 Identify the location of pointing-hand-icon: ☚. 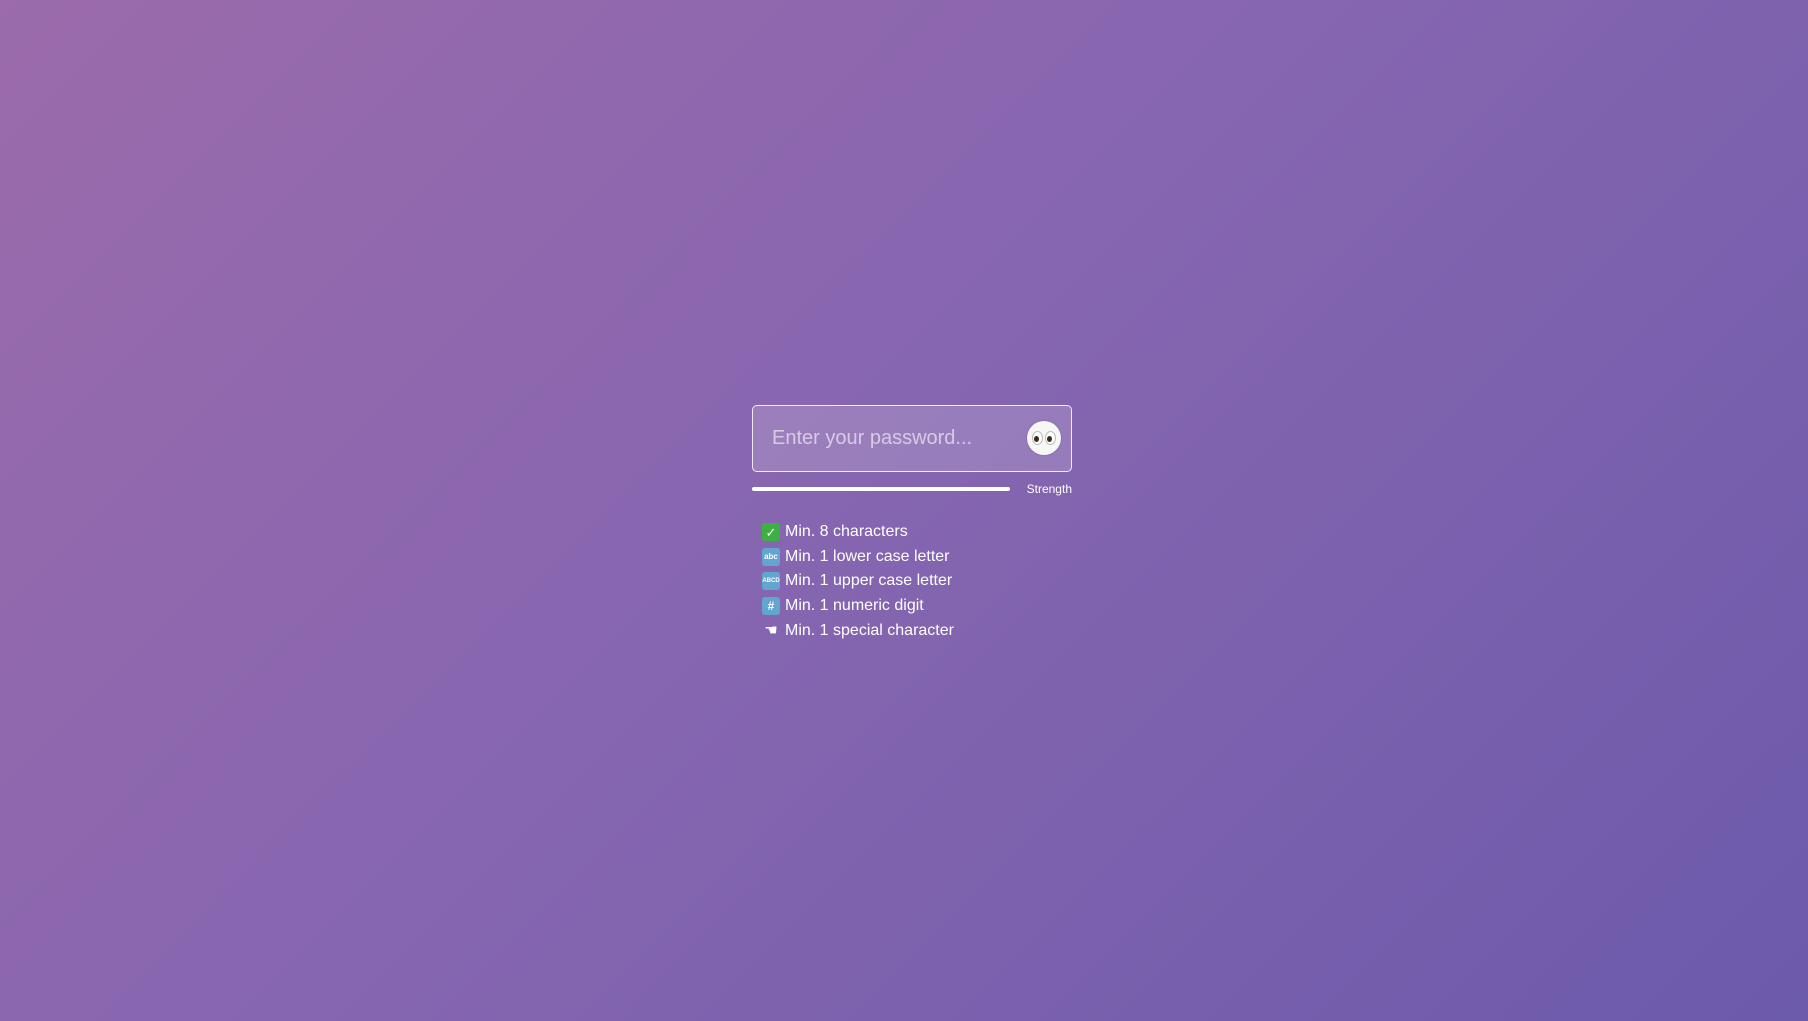
(771, 631).